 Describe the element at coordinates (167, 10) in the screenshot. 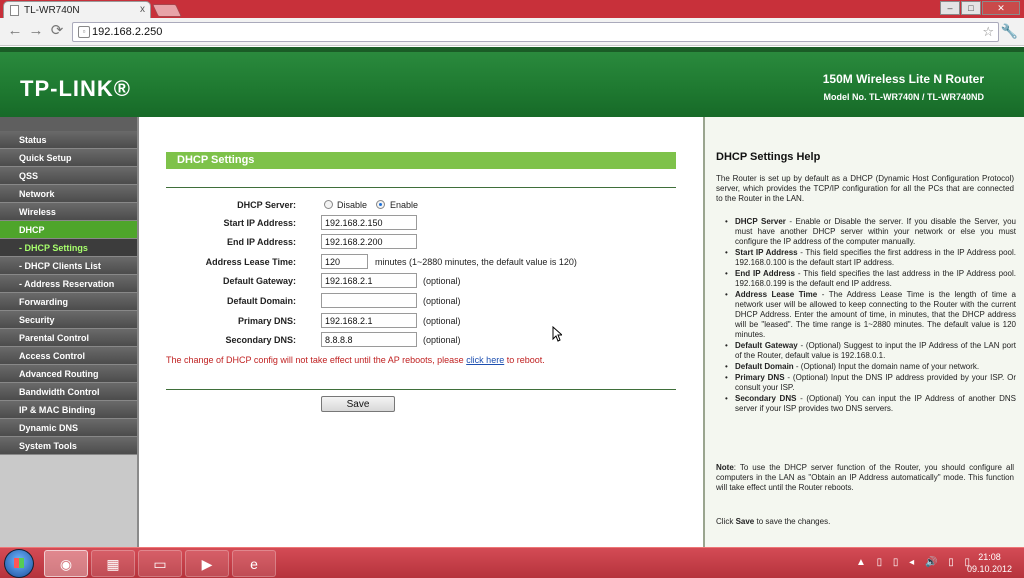

I see `new-tab-button` at that location.